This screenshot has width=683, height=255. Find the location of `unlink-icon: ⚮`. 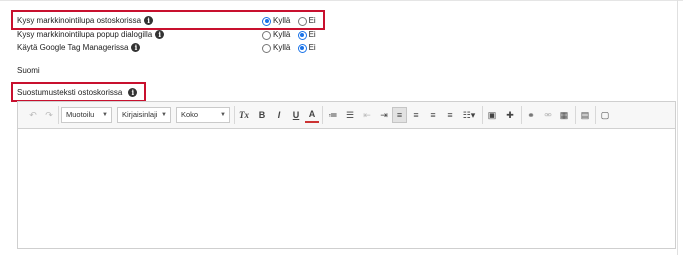

unlink-icon: ⚮ is located at coordinates (548, 115).